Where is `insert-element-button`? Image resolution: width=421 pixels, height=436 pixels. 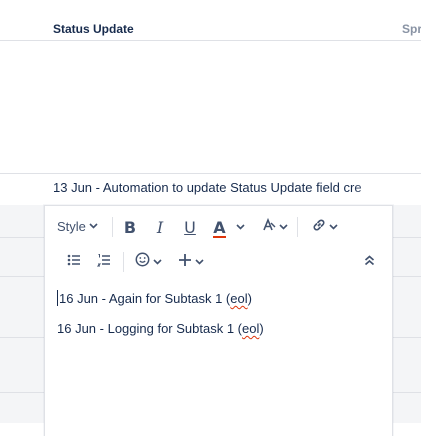 insert-element-button is located at coordinates (191, 262).